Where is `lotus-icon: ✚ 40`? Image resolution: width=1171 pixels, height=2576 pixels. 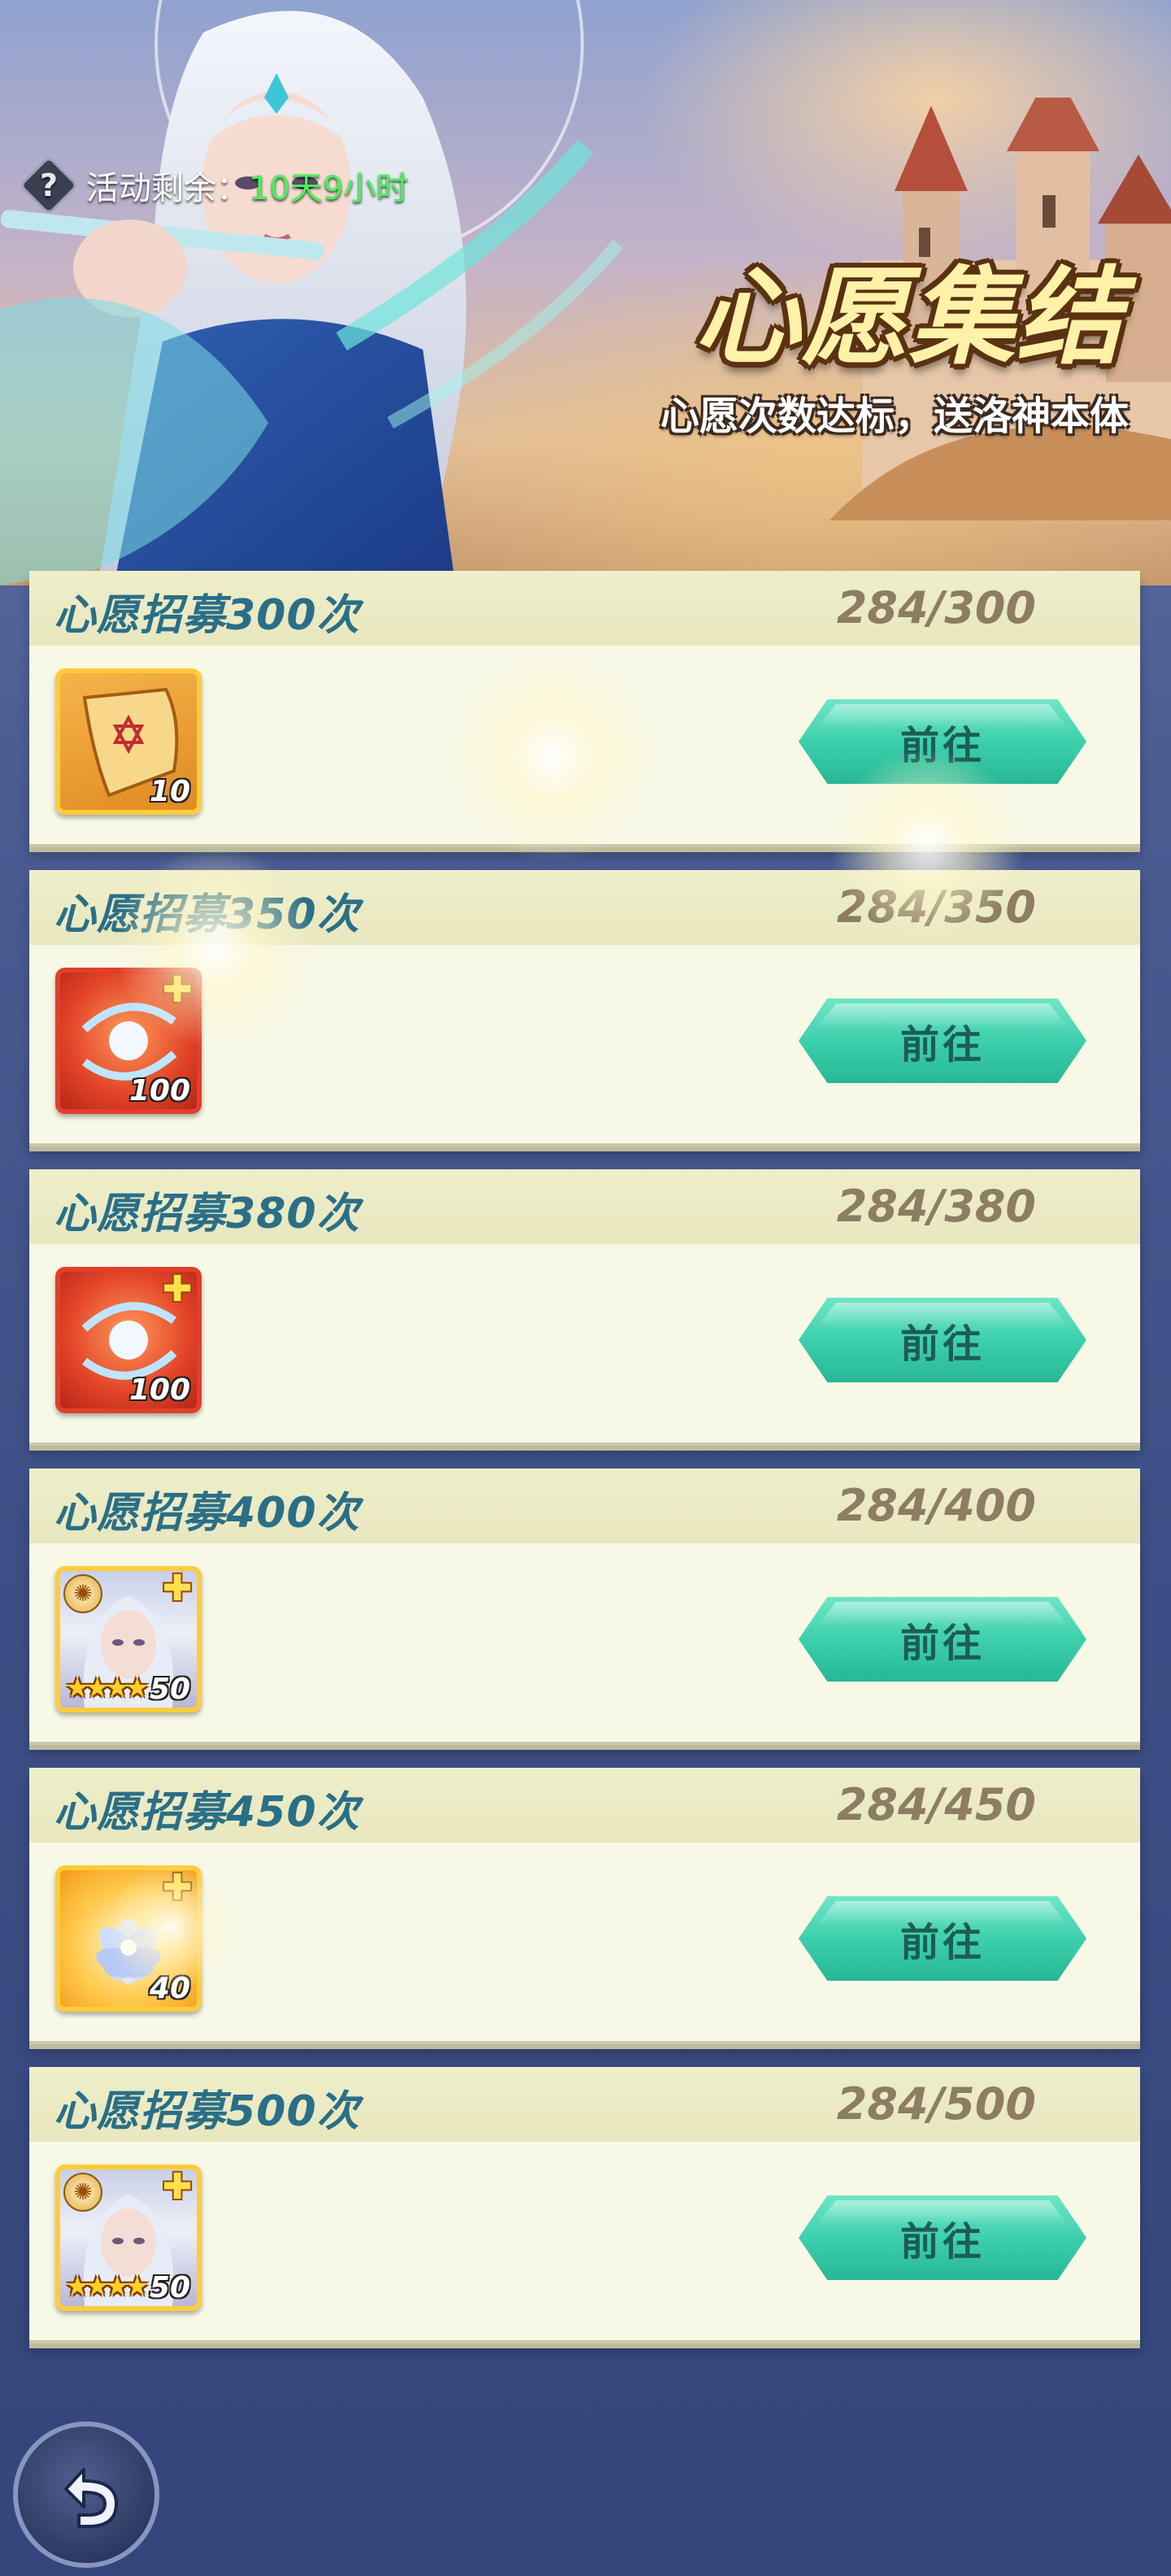 lotus-icon: ✚ 40 is located at coordinates (128, 1939).